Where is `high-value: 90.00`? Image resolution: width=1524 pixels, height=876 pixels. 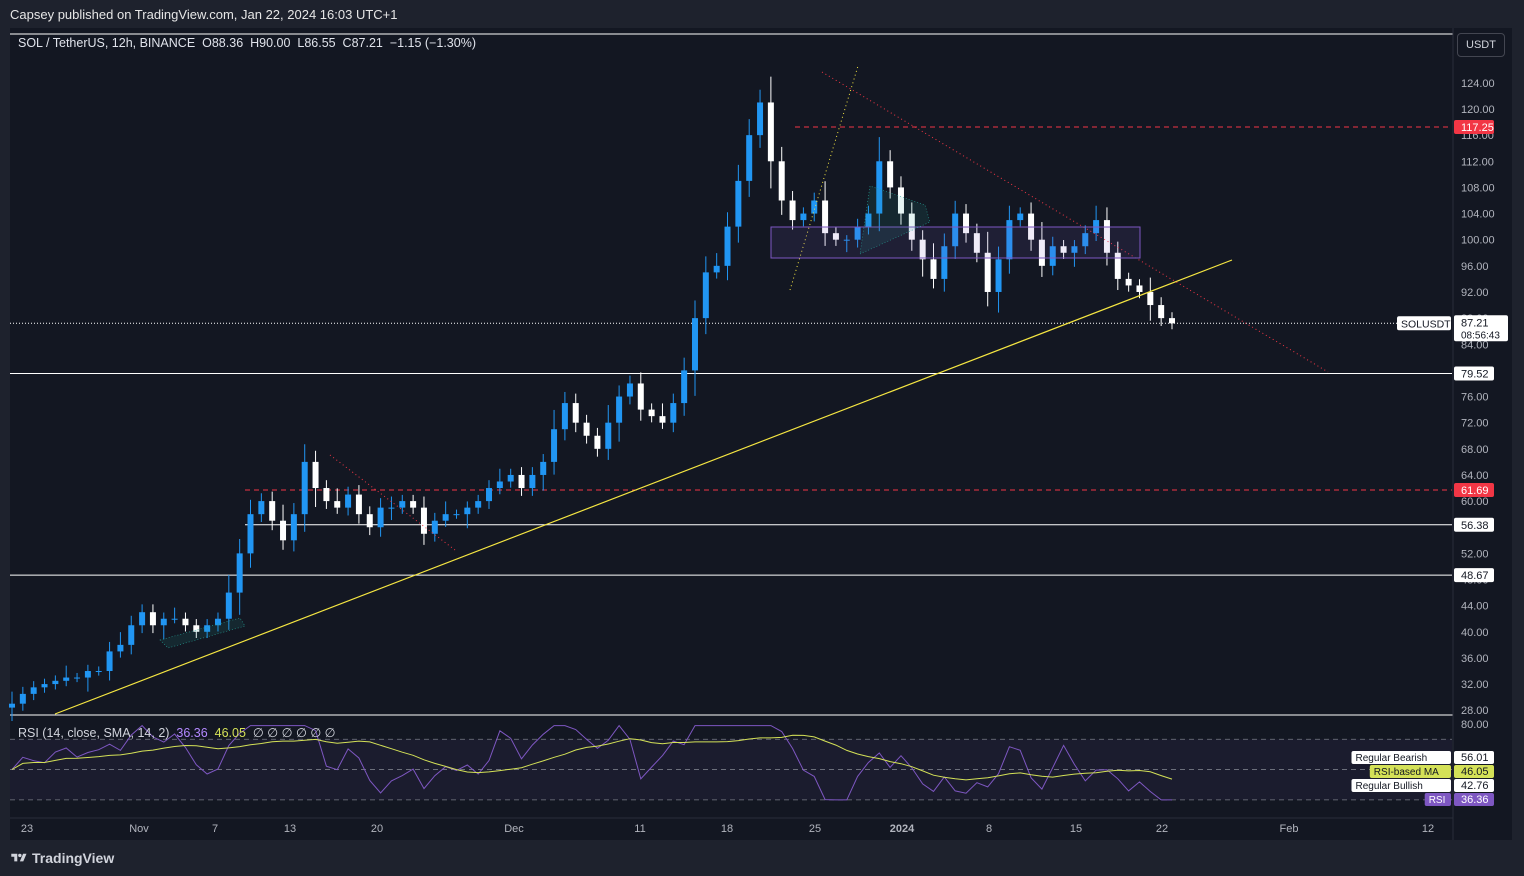 high-value: 90.00 is located at coordinates (275, 43).